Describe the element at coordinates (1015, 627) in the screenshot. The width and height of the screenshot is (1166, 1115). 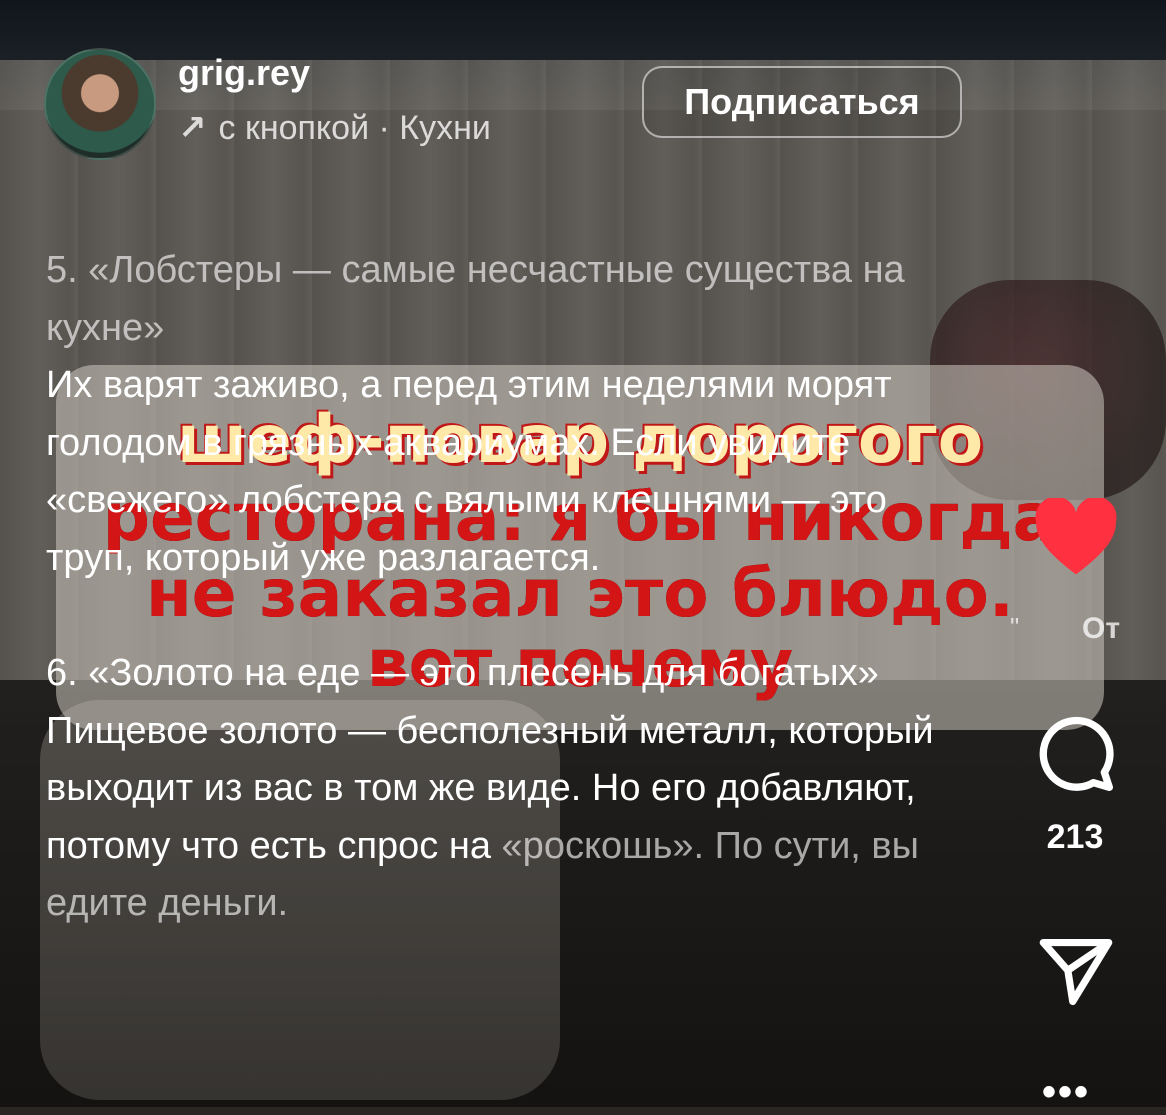
I see `quote-mark: "` at that location.